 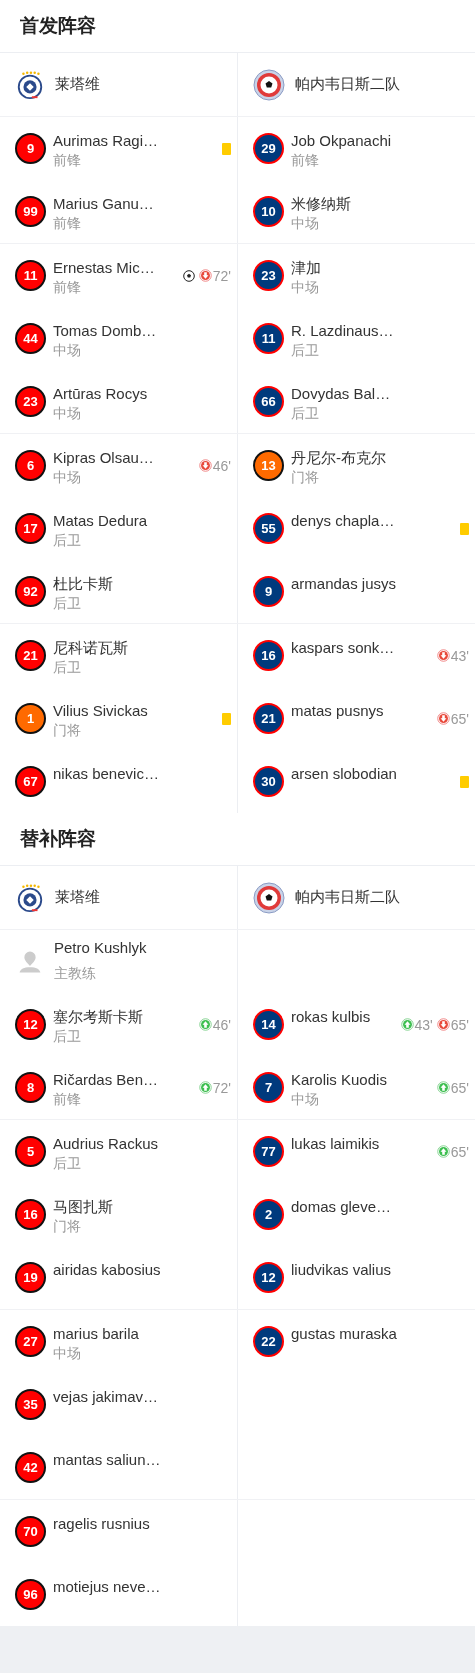 I want to click on player-name: Job Okpanachi, so click(x=380, y=140).